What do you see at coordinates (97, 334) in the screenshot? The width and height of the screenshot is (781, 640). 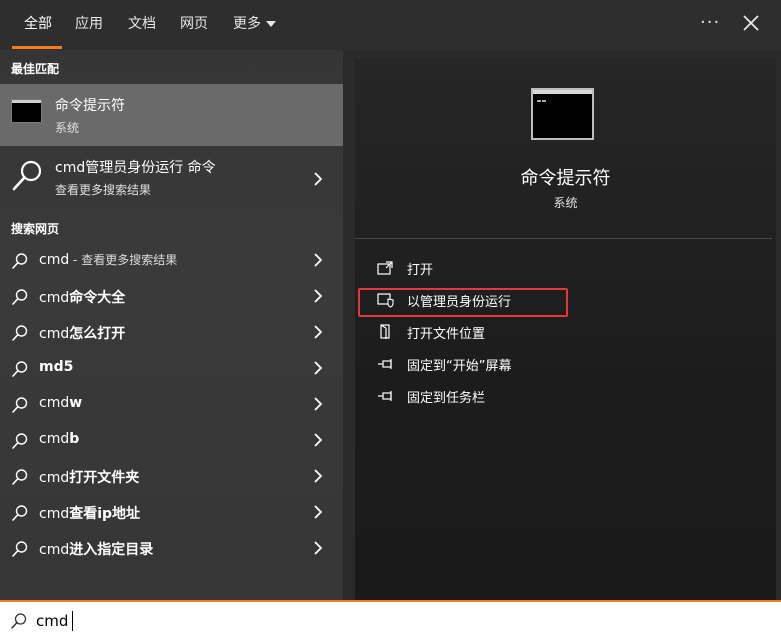 I see `query-suggestion: 怎么打开` at bounding box center [97, 334].